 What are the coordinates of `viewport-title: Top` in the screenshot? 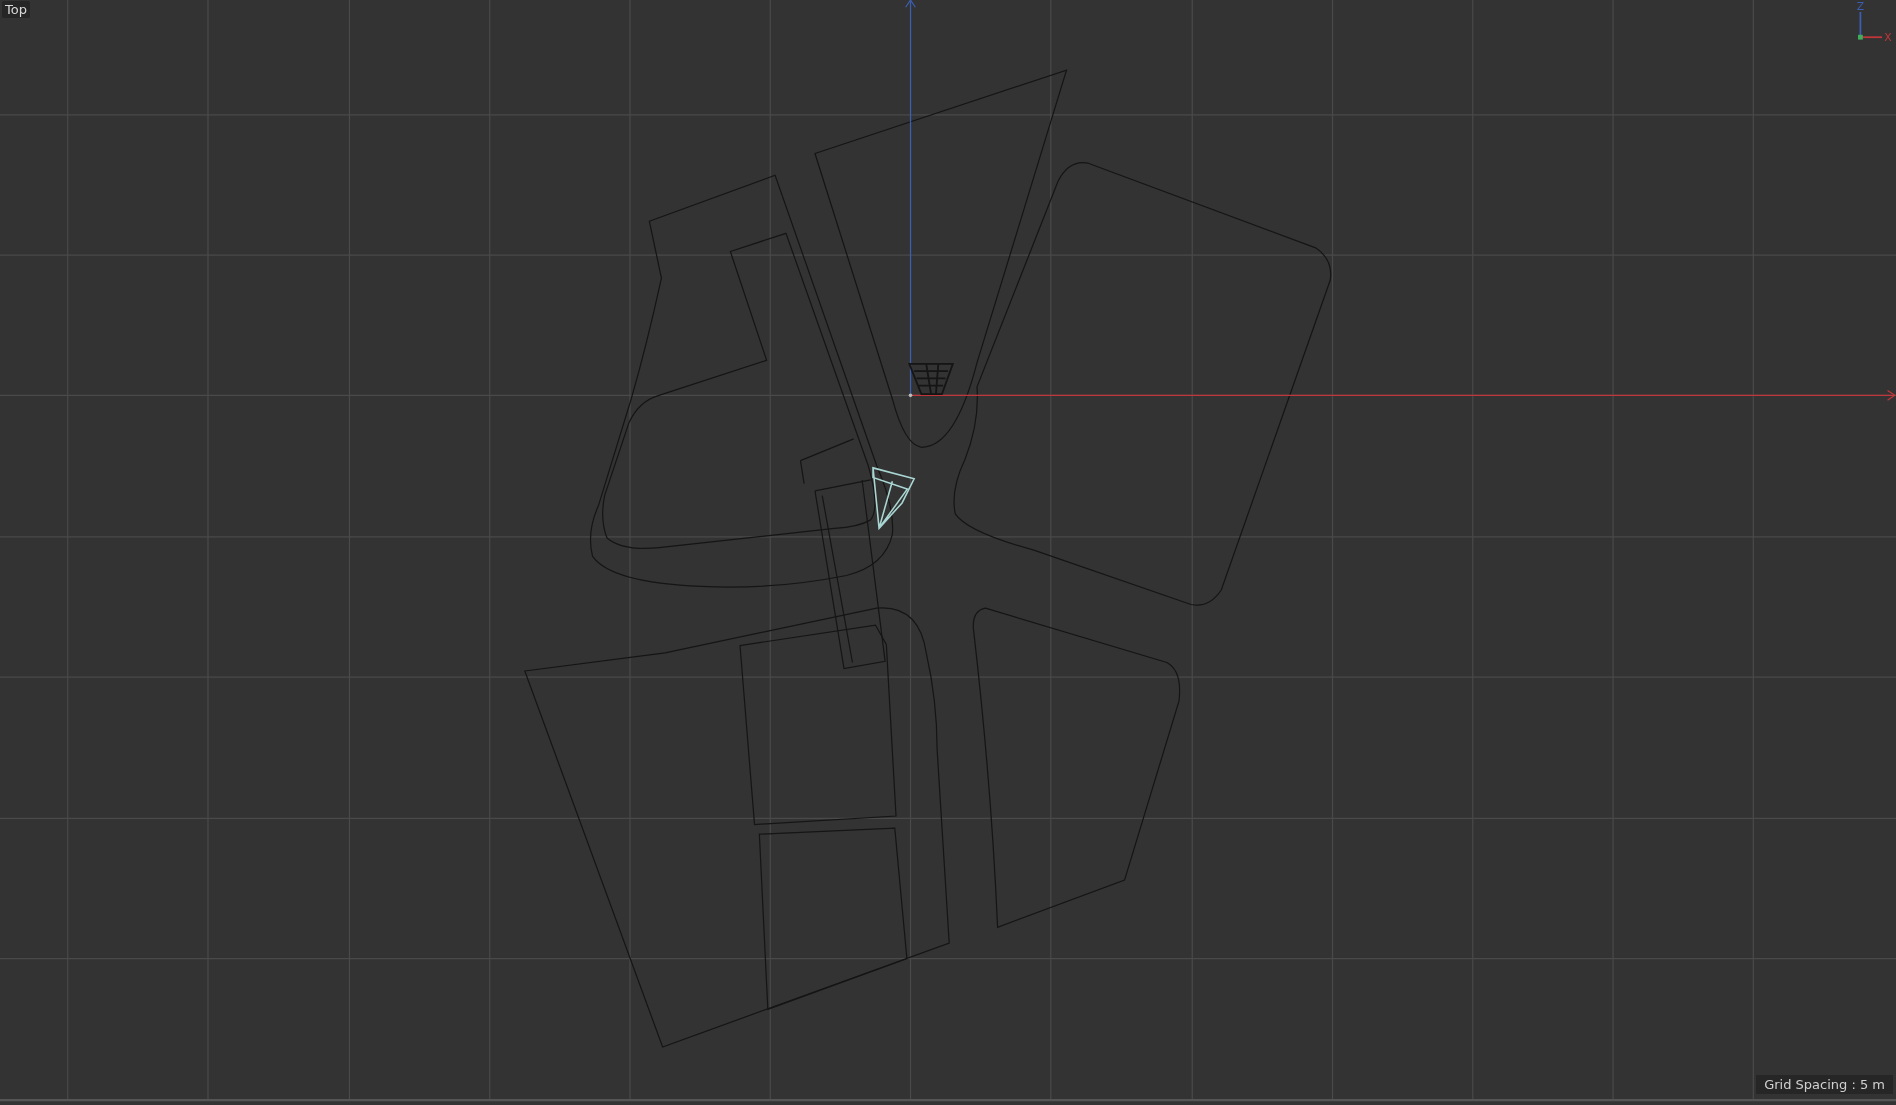 It's located at (16, 9).